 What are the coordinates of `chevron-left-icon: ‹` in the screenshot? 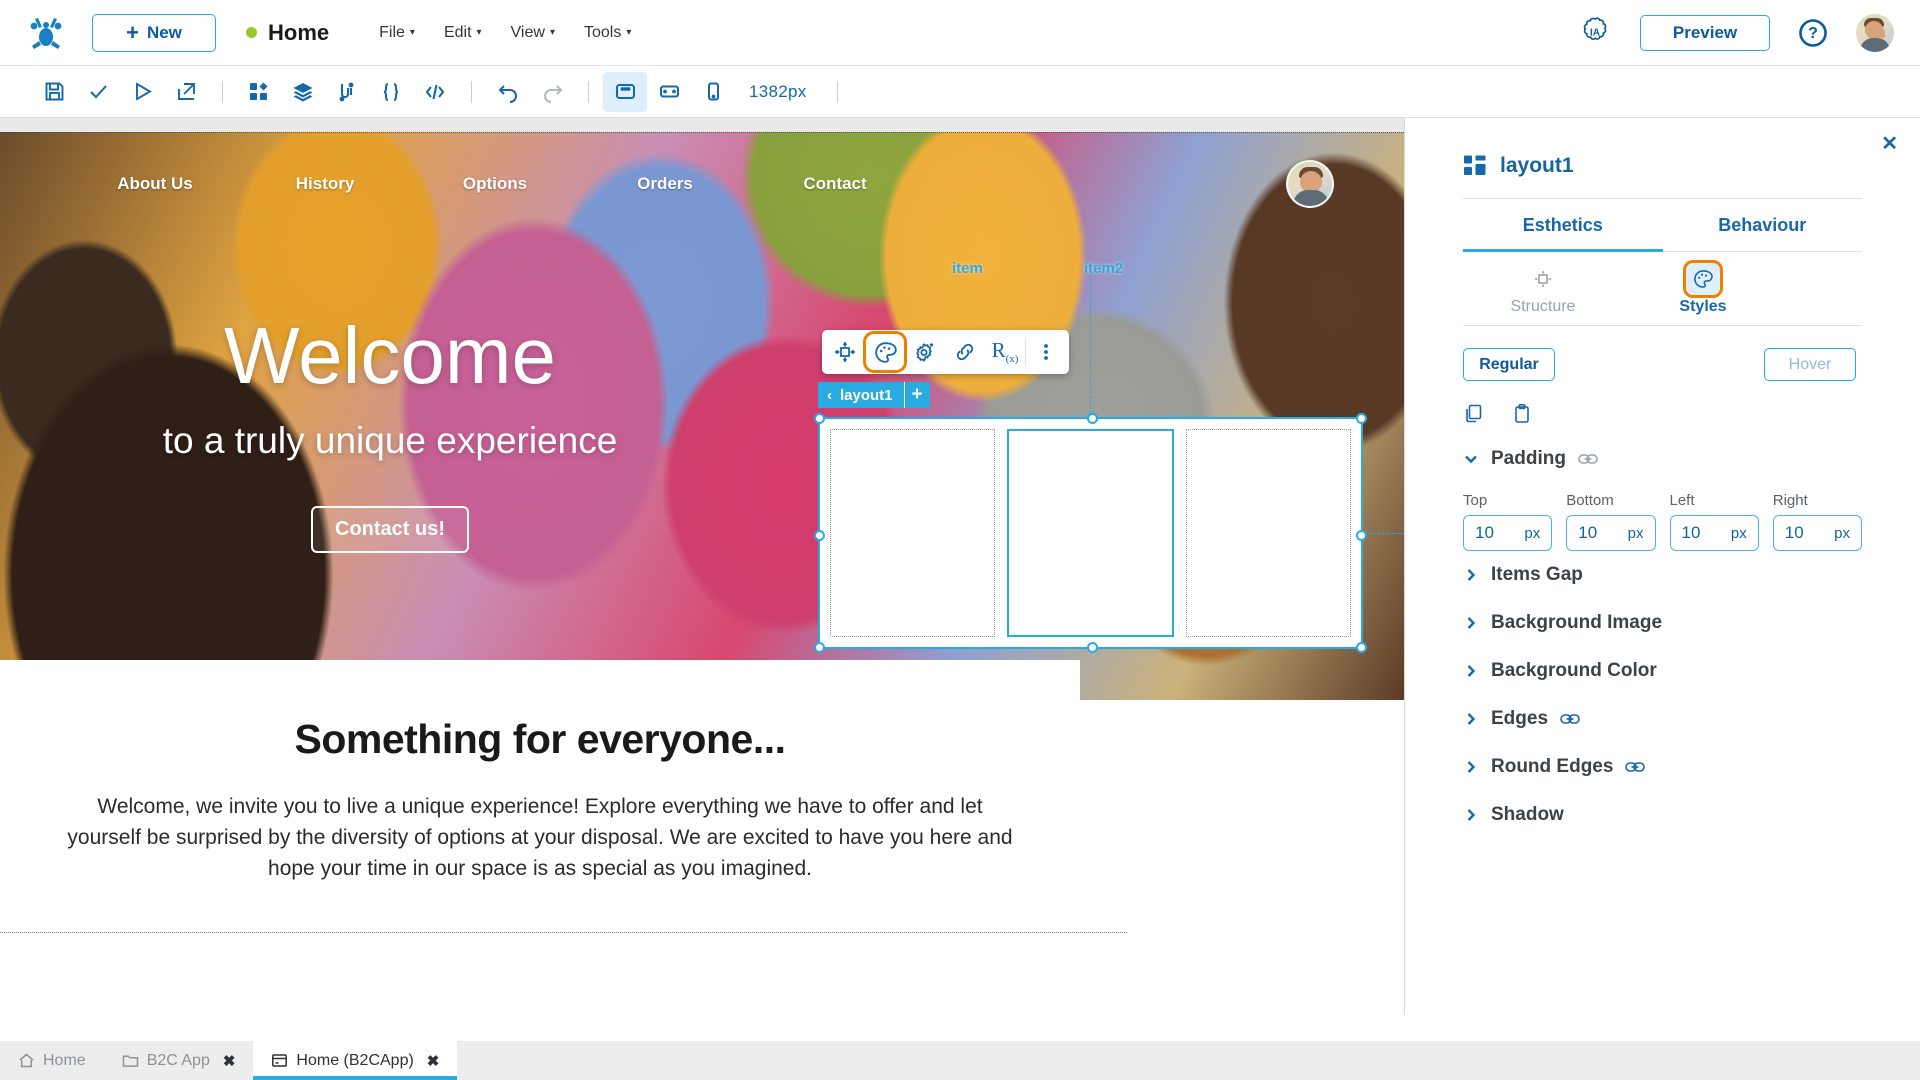 It's located at (829, 395).